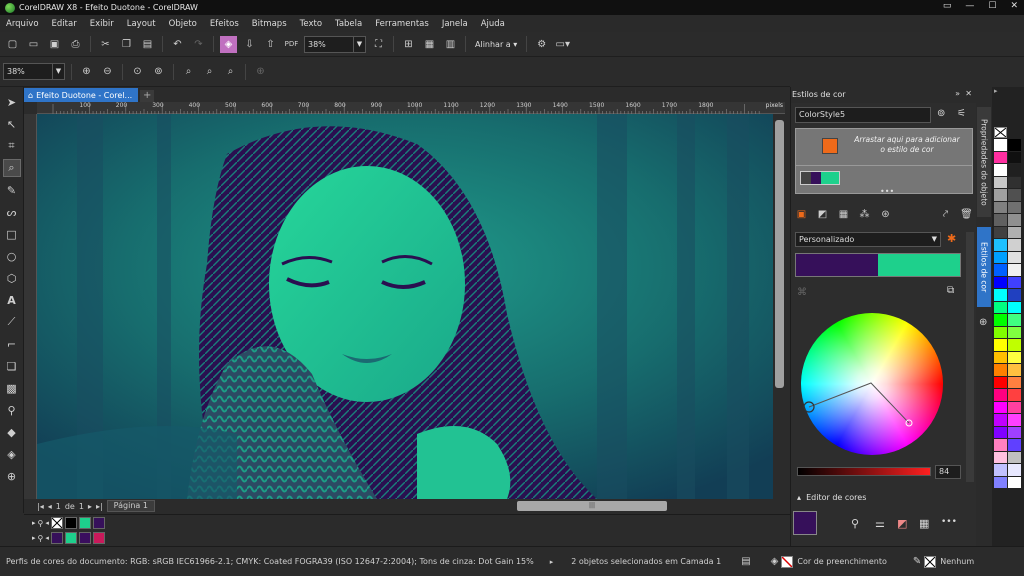 Image resolution: width=1024 pixels, height=576 pixels. Describe the element at coordinates (130, 506) in the screenshot. I see `page-tab: Página 1` at that location.